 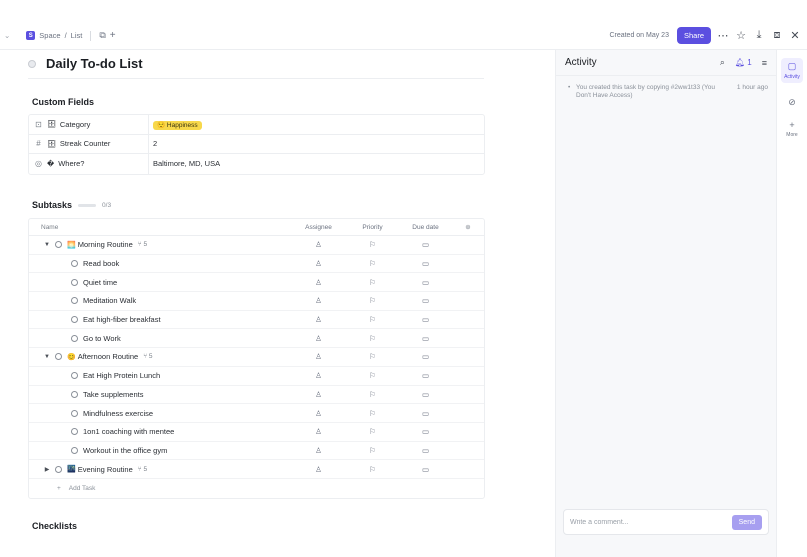 I want to click on collapse-caret-icon: ▼, so click(x=47, y=245).